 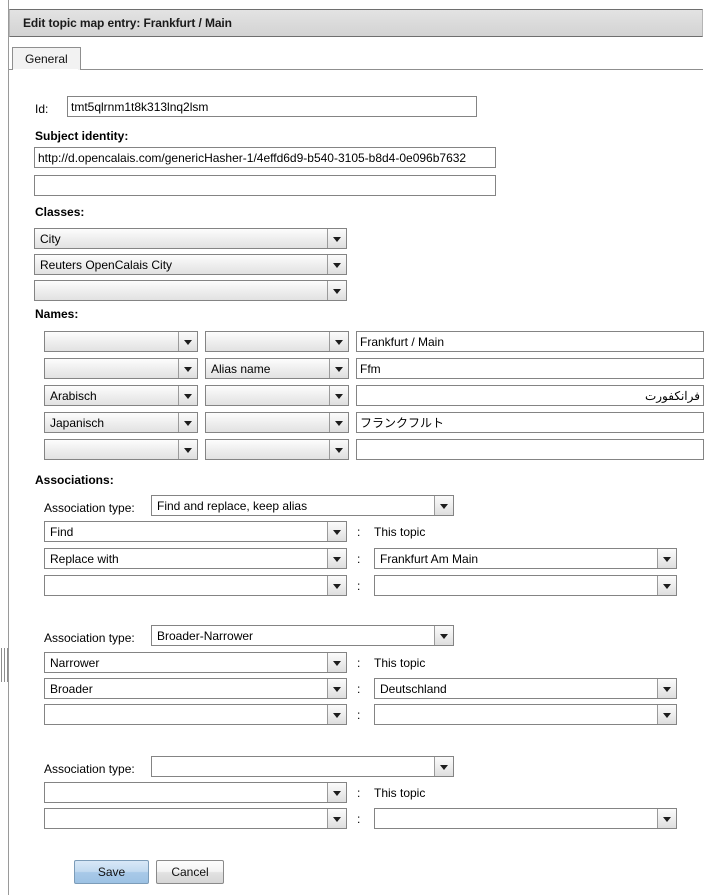 What do you see at coordinates (181, 238) in the screenshot?
I see `class-combo-1-value: City` at bounding box center [181, 238].